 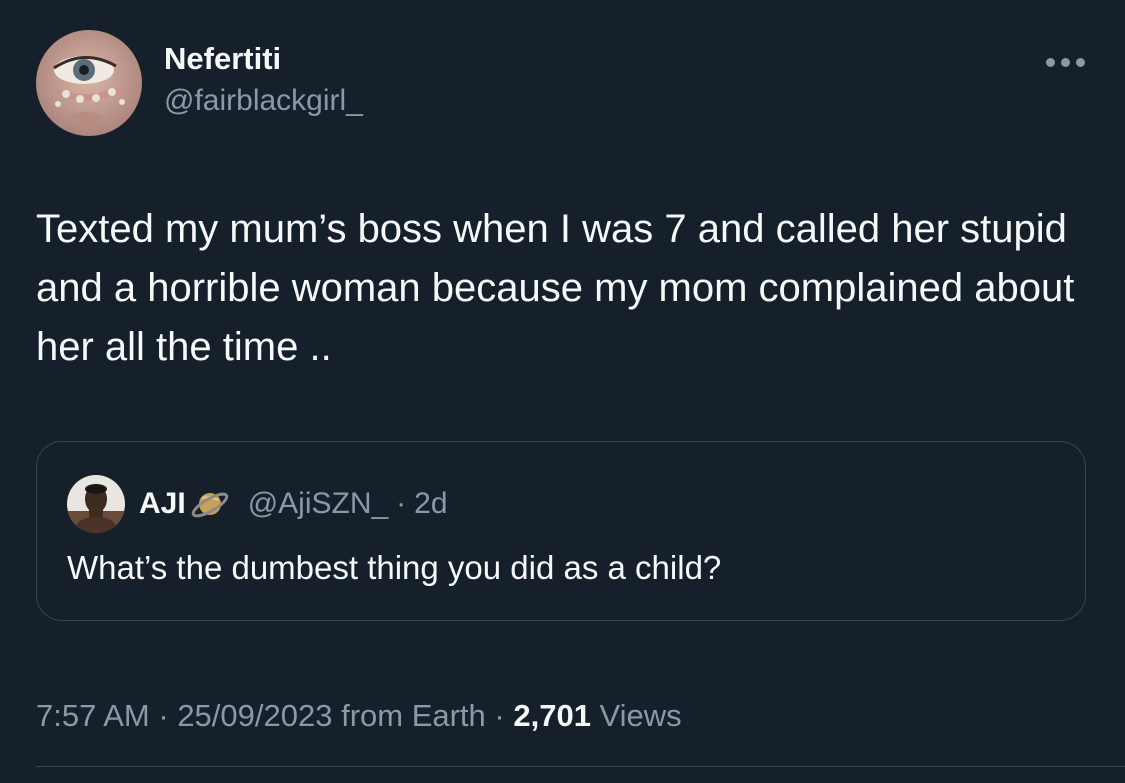 I want to click on views-count: 2,701, so click(x=552, y=715).